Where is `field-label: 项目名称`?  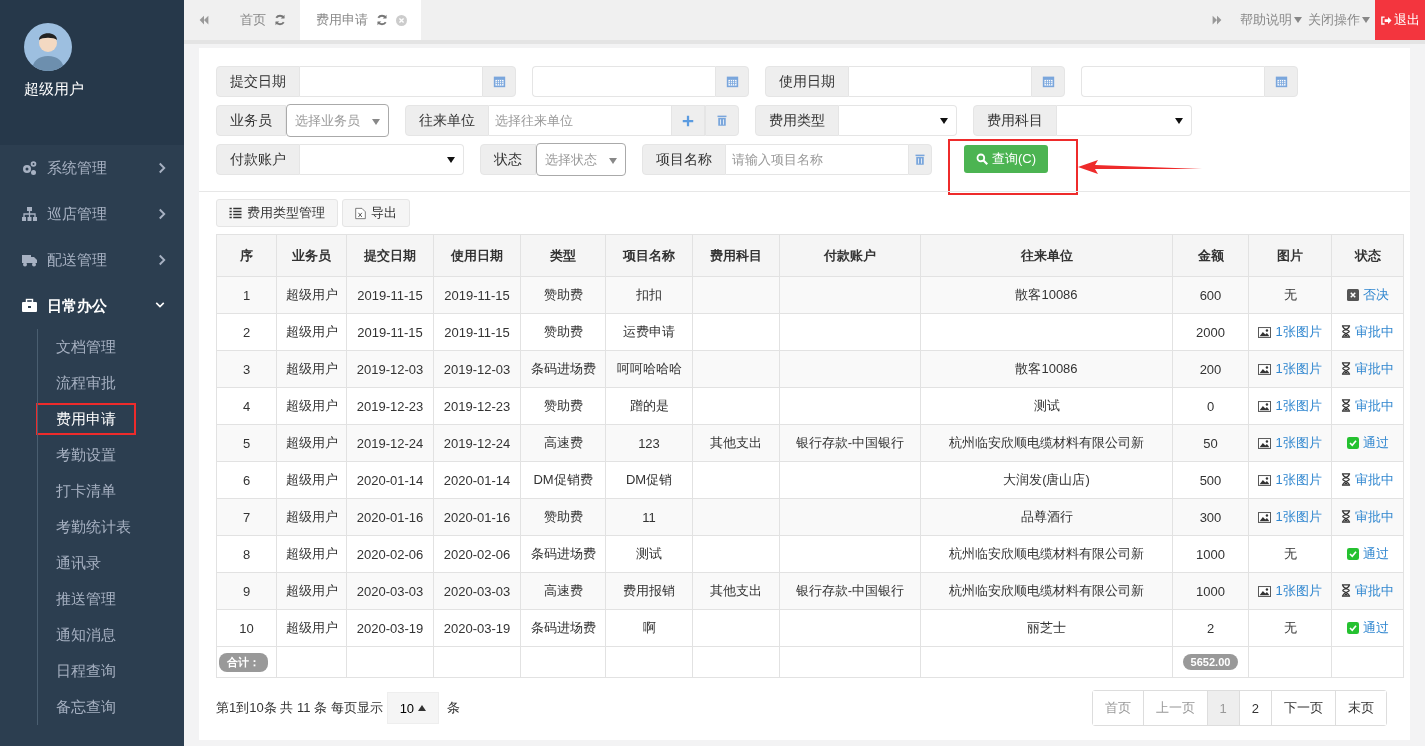 field-label: 项目名称 is located at coordinates (684, 159).